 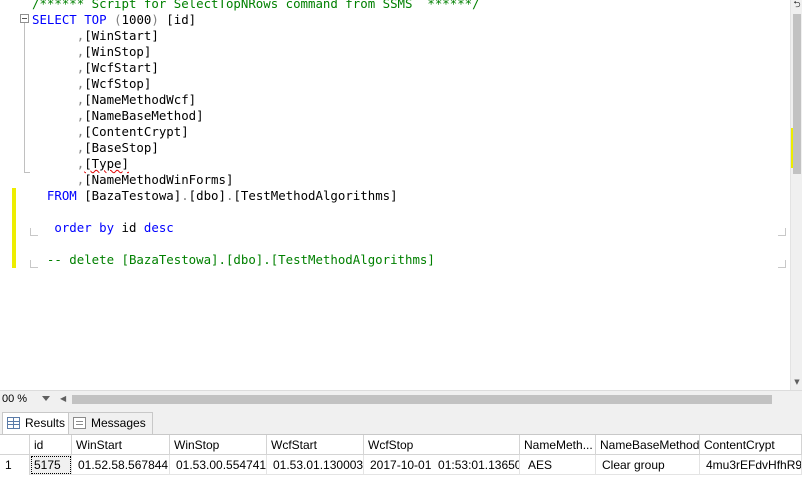 I want to click on cell-wcfstop: 2017-10-01 01:53:01.136507, so click(x=442, y=465).